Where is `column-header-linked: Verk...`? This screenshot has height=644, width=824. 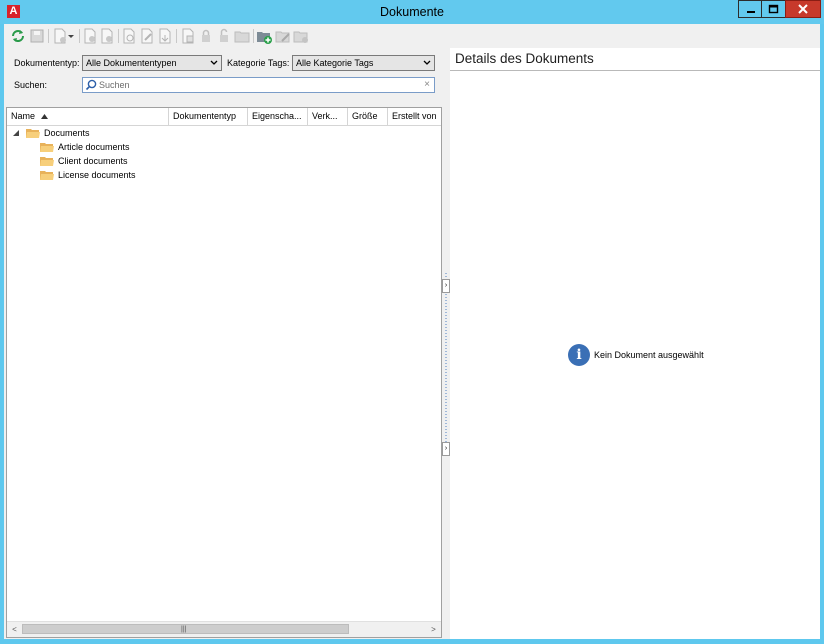 column-header-linked: Verk... is located at coordinates (328, 116).